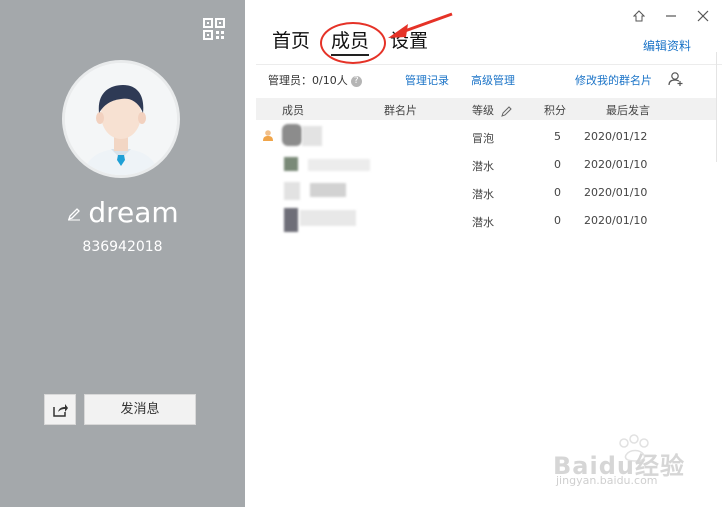  Describe the element at coordinates (676, 79) in the screenshot. I see `add-member-icon` at that location.